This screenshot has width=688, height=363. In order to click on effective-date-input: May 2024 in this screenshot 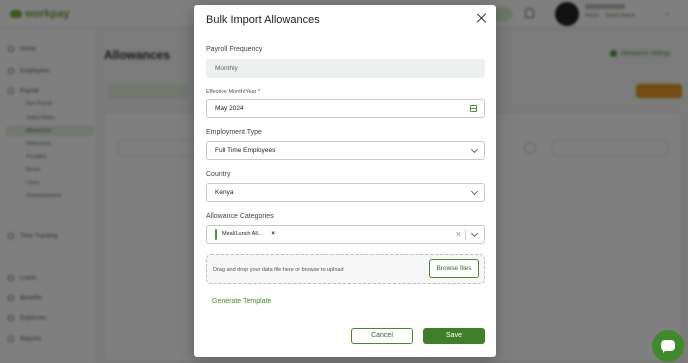, I will do `click(345, 108)`.